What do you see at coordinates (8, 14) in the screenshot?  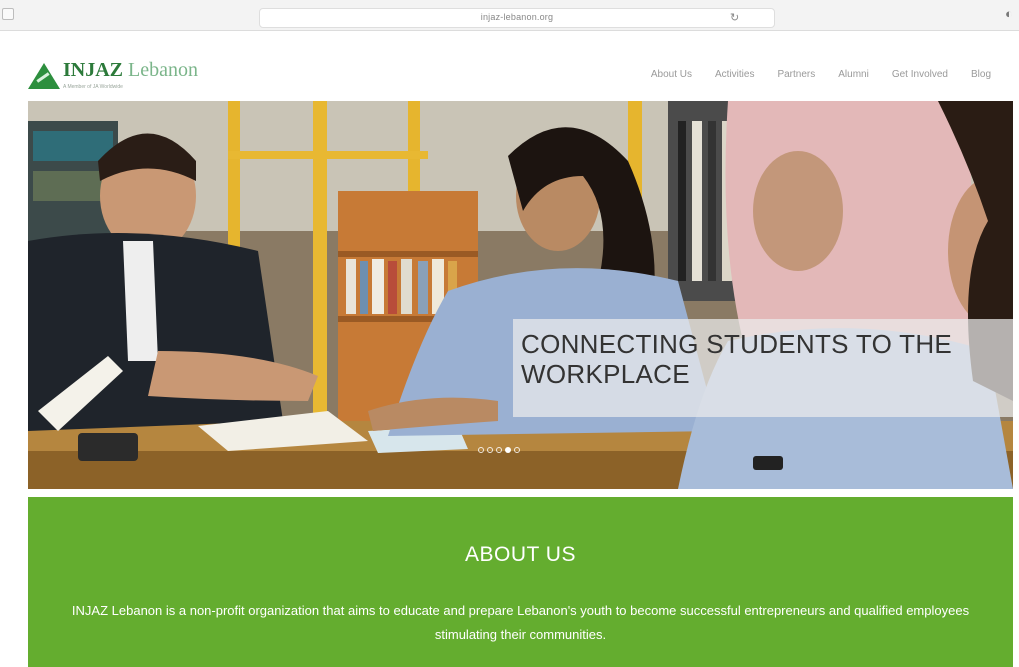 I see `sidebar-toggle-icon` at bounding box center [8, 14].